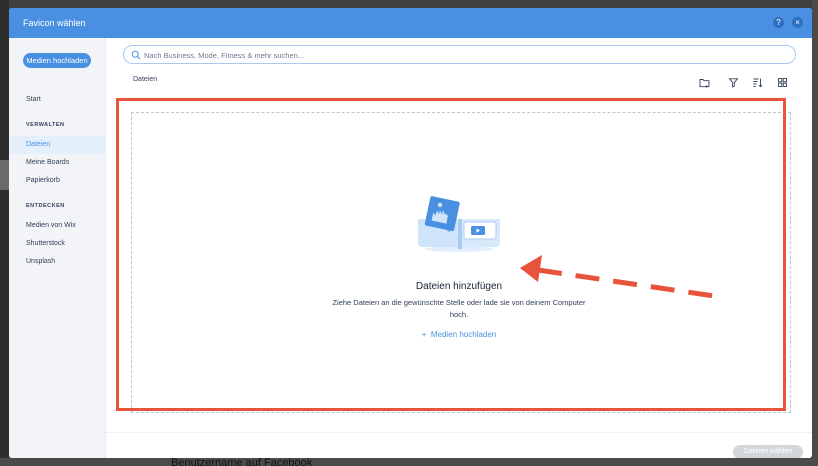 This screenshot has width=818, height=466. Describe the element at coordinates (45, 125) in the screenshot. I see `sidebar-heading-manage: VERWALTEN` at that location.